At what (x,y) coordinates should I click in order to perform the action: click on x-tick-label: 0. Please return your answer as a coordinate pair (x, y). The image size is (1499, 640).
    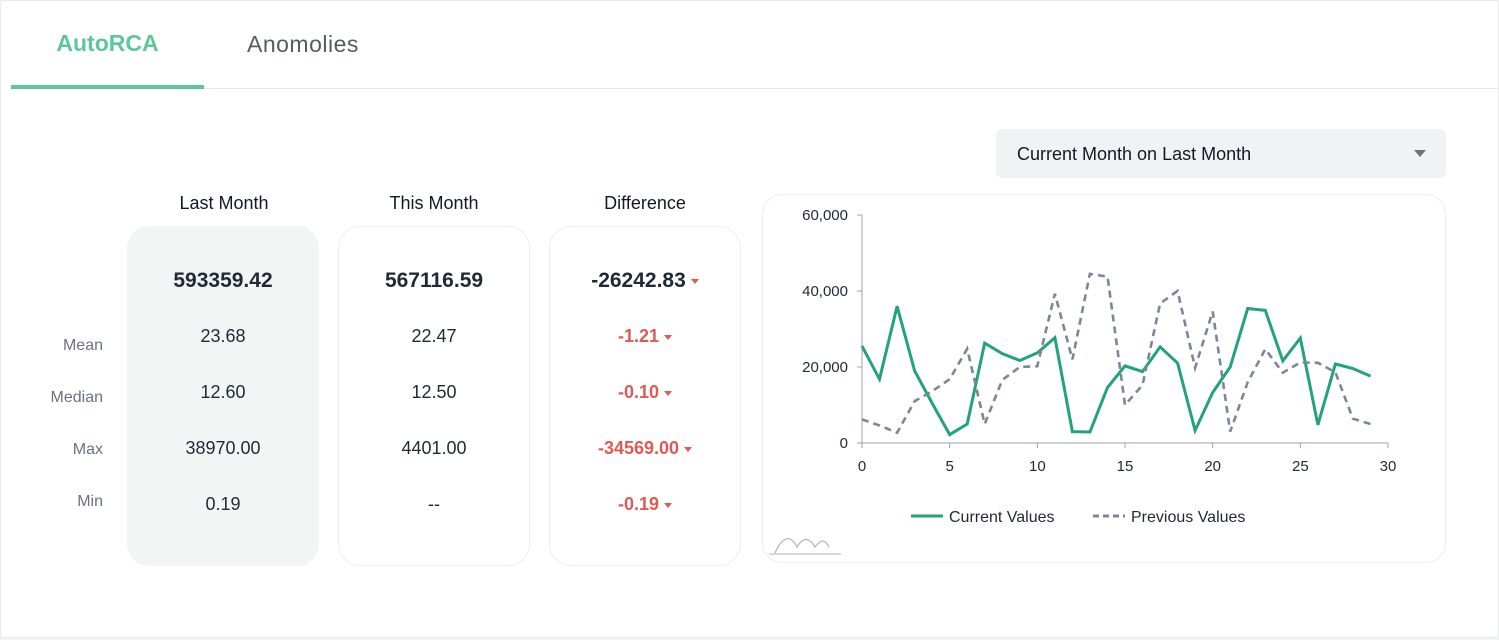
    Looking at the image, I should click on (862, 466).